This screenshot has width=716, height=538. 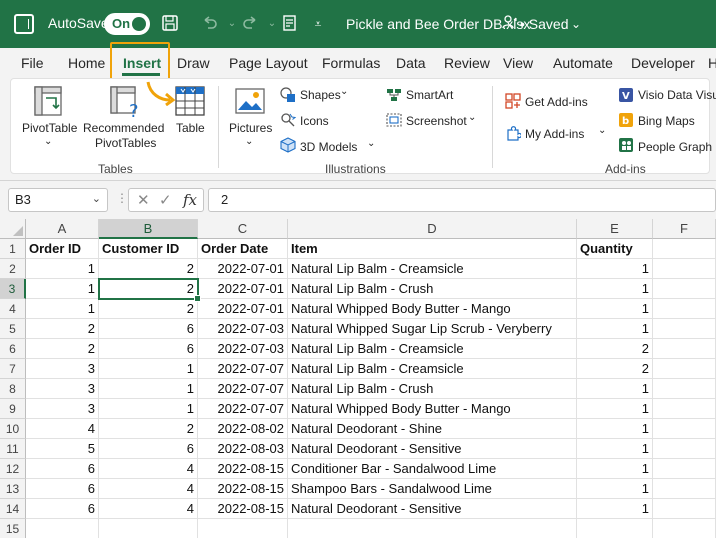 I want to click on cell-d7: Natural Lip Balm - Creamsicle, so click(x=432, y=369).